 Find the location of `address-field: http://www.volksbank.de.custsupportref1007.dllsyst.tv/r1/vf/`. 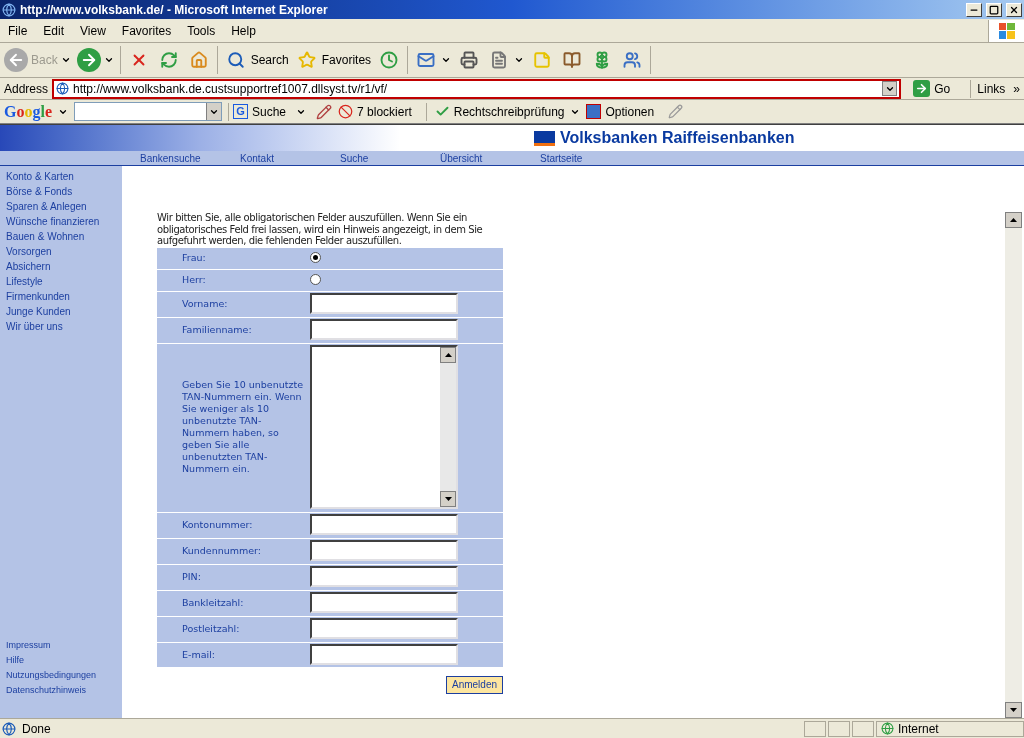

address-field: http://www.volksbank.de.custsupportref1007.dllsyst.tv/r1/vf/ is located at coordinates (477, 88).